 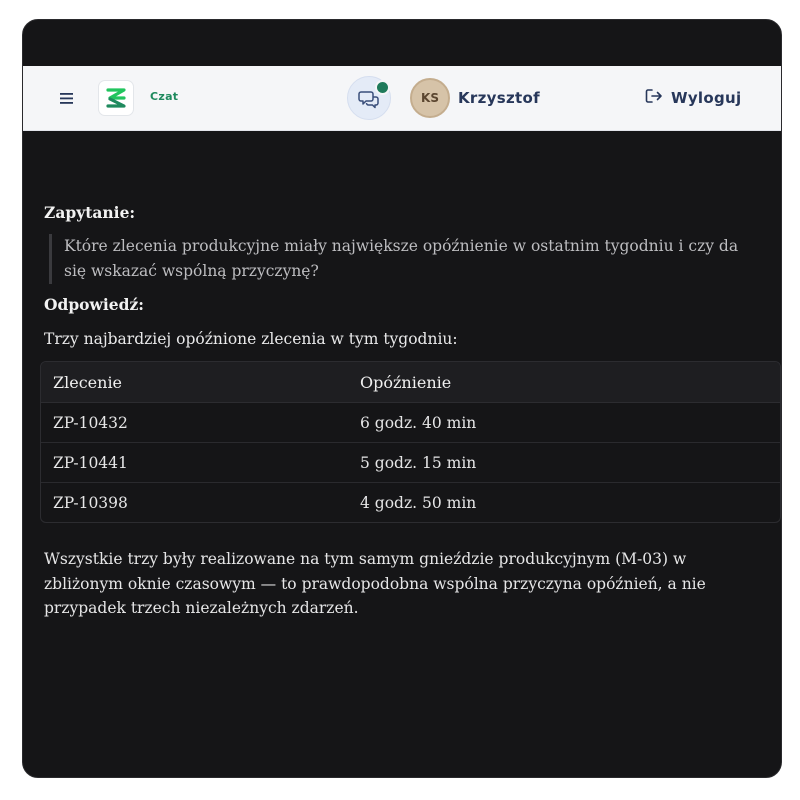 I want to click on logout-label: Wyloguj, so click(x=706, y=98).